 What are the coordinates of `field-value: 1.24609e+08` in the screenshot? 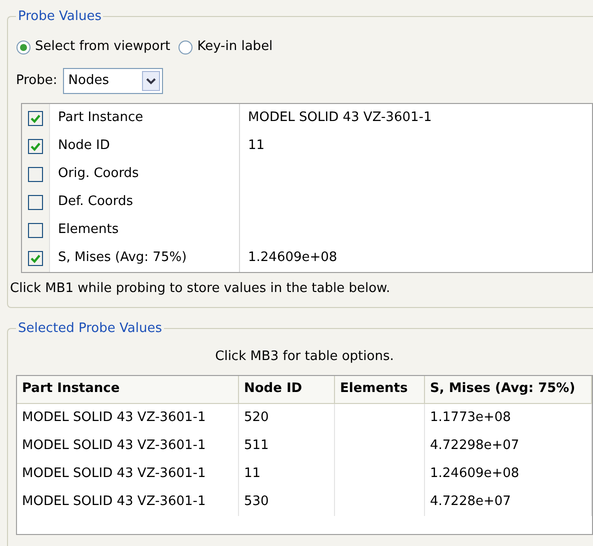 It's located at (293, 258).